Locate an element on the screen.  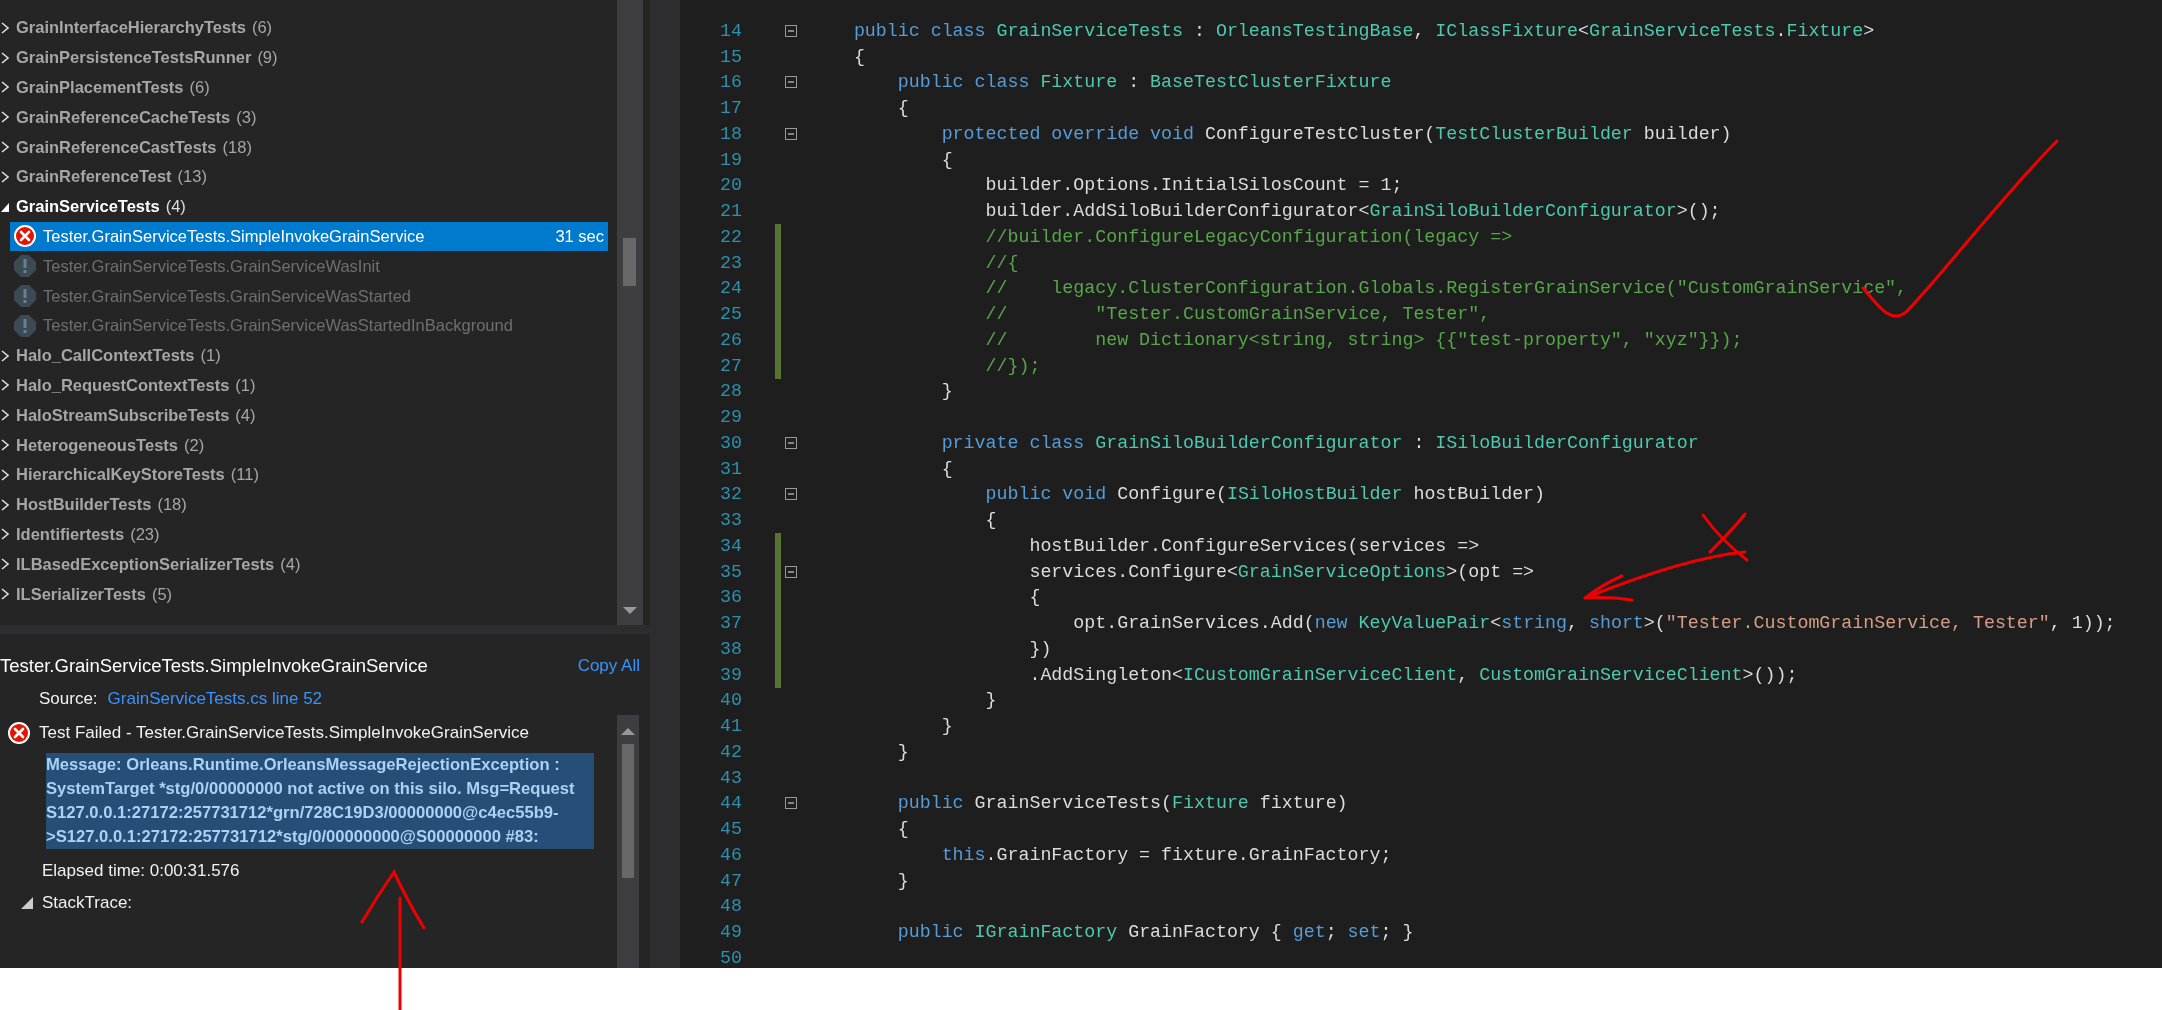
line-number: 32 is located at coordinates (730, 494).